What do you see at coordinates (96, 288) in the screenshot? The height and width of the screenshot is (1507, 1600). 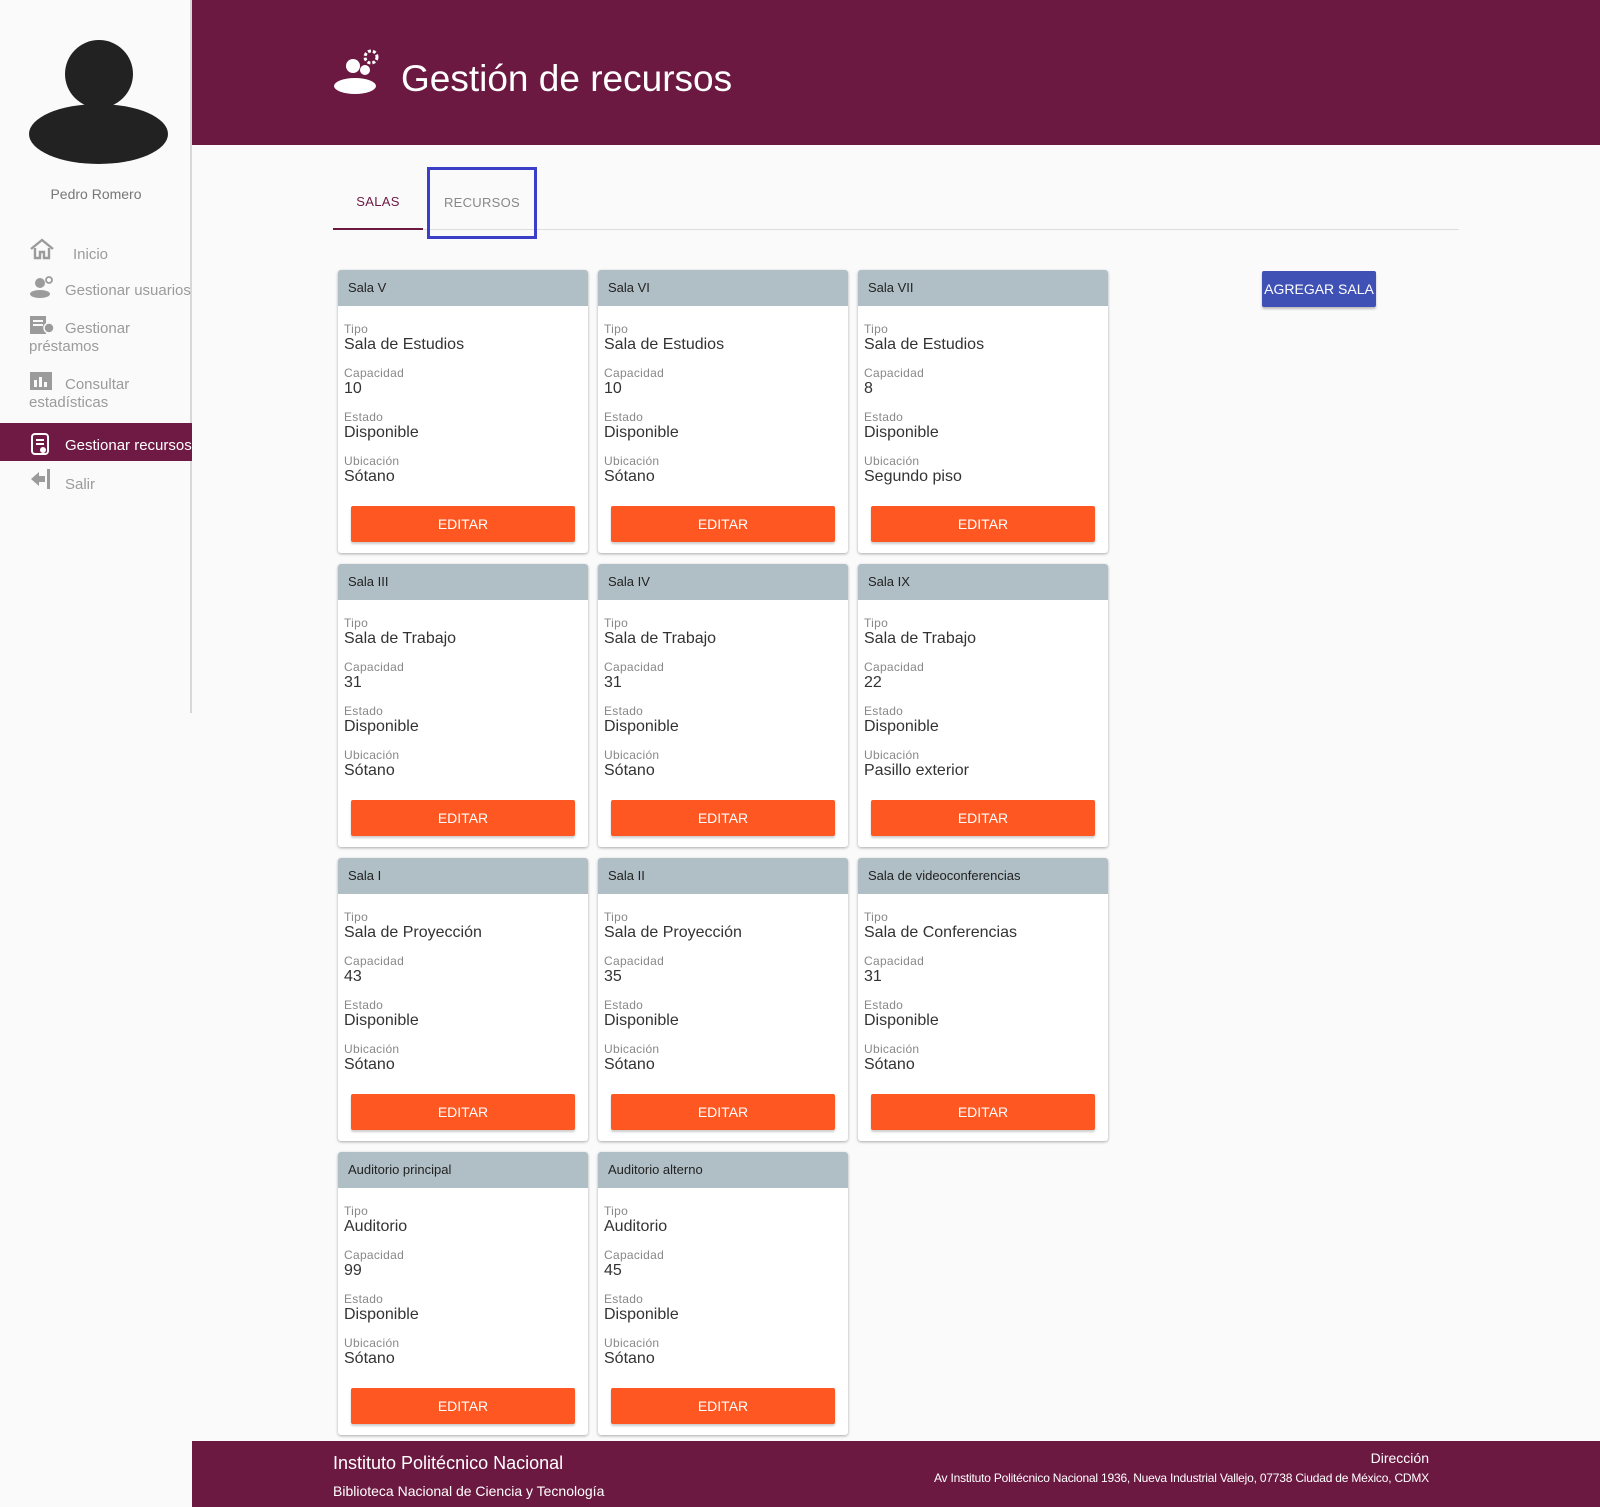 I see `sidebar-item-gestionar-usuarios: Gestionar usuarios` at bounding box center [96, 288].